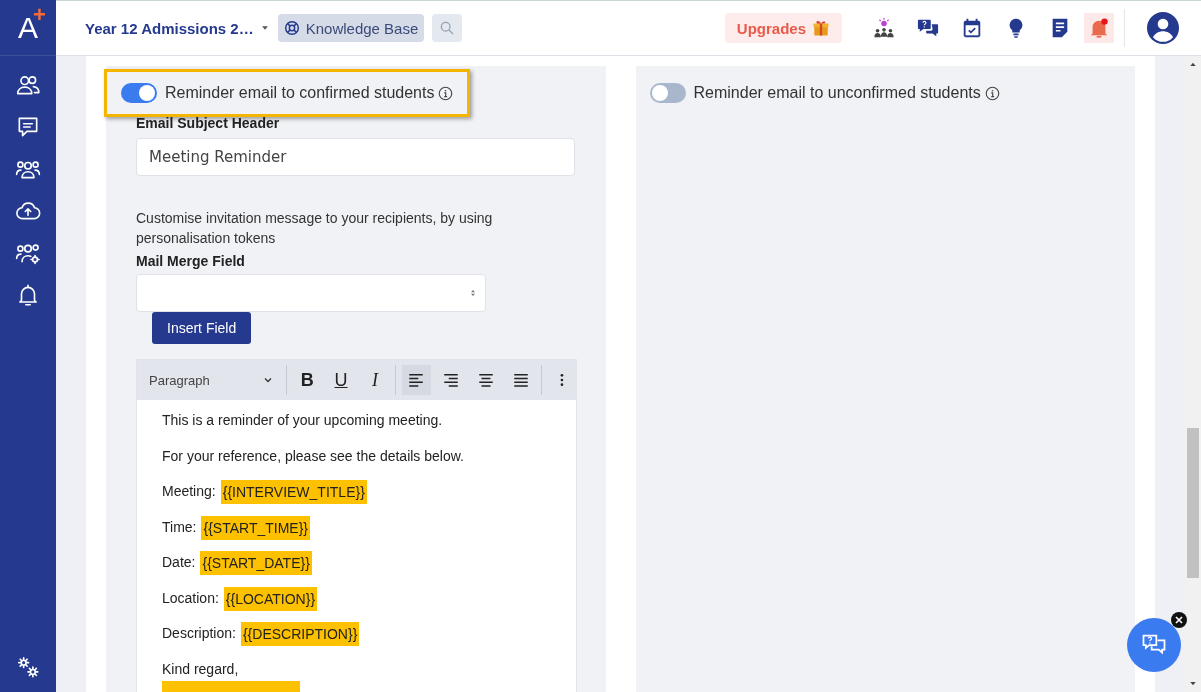 This screenshot has height=692, width=1201. What do you see at coordinates (270, 598) in the screenshot?
I see `merge-token: {{LOCATION}}` at bounding box center [270, 598].